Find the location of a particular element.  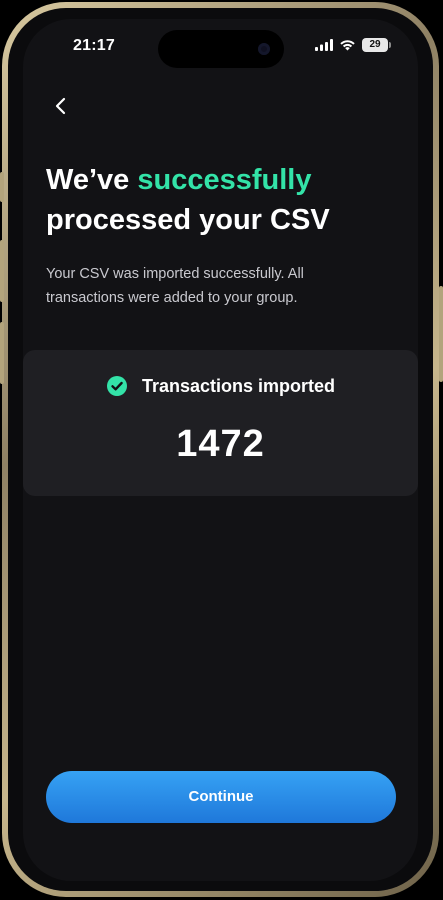

signal-icon is located at coordinates (324, 45).